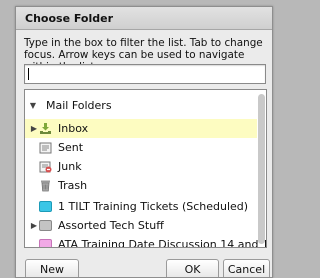  I want to click on text-caret, so click(28, 74).